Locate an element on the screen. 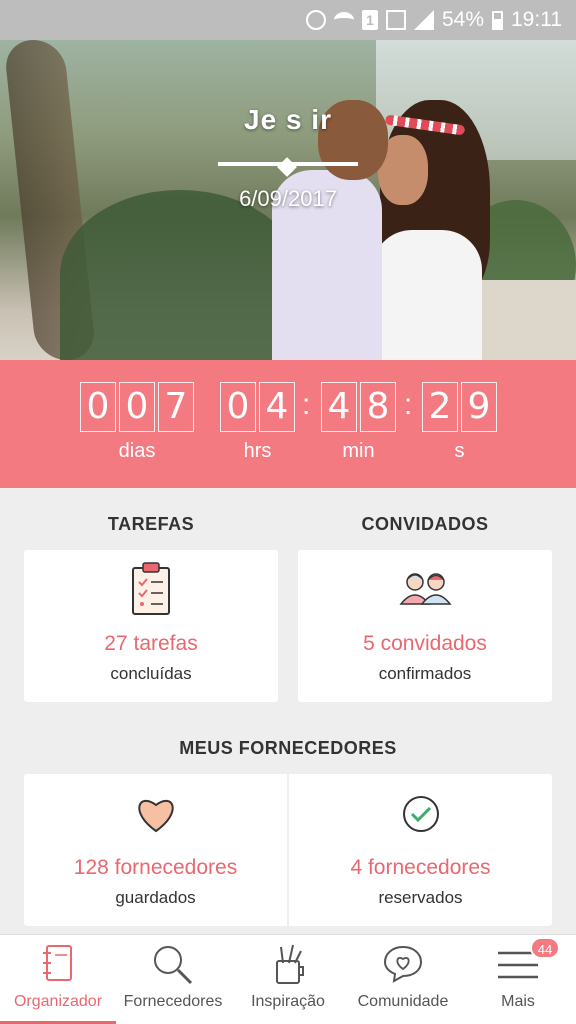 The width and height of the screenshot is (576, 1024). saved-vendors-sub: guardados is located at coordinates (155, 897).